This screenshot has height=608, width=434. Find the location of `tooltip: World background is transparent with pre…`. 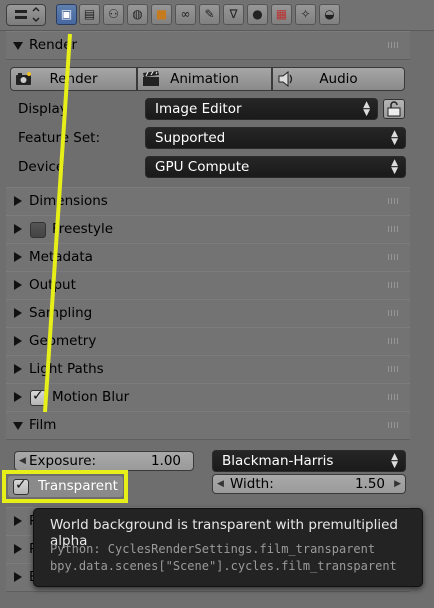

tooltip: World background is transparent with pre… is located at coordinates (228, 547).